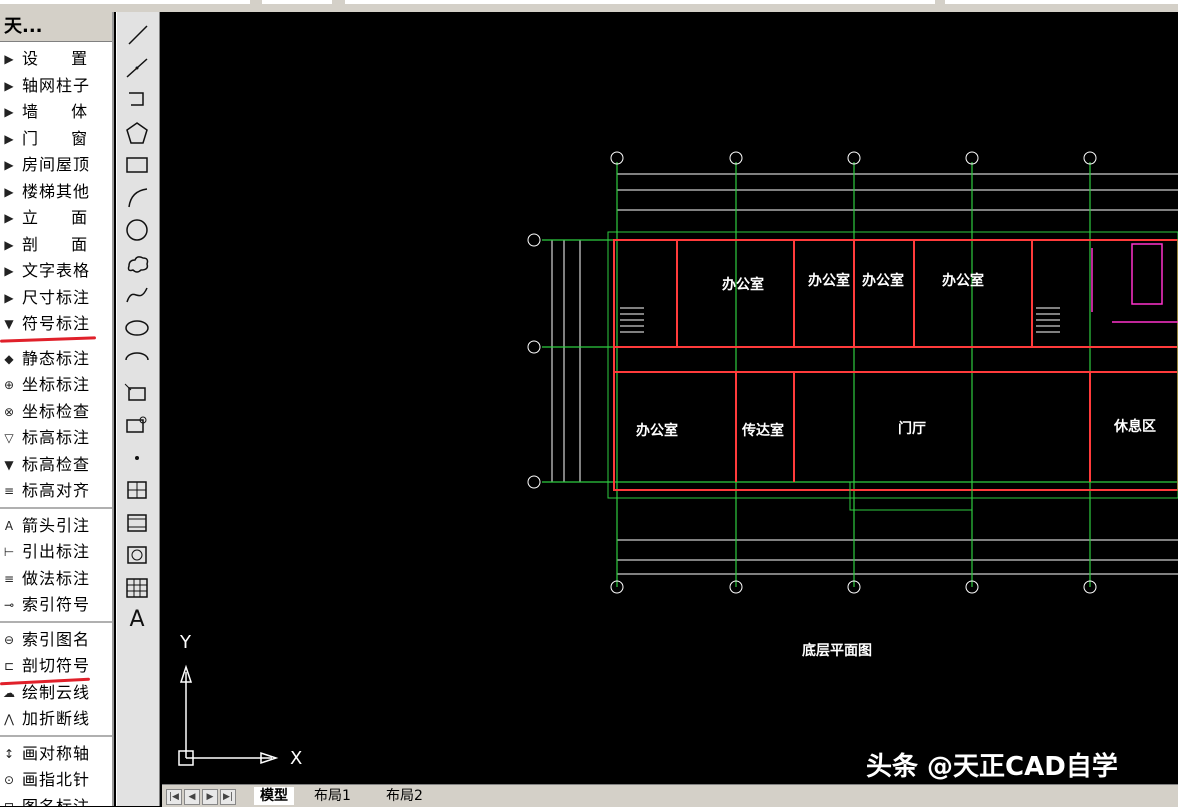 The height and width of the screenshot is (807, 1178). What do you see at coordinates (137, 620) in the screenshot?
I see `mtext-icon: A` at bounding box center [137, 620].